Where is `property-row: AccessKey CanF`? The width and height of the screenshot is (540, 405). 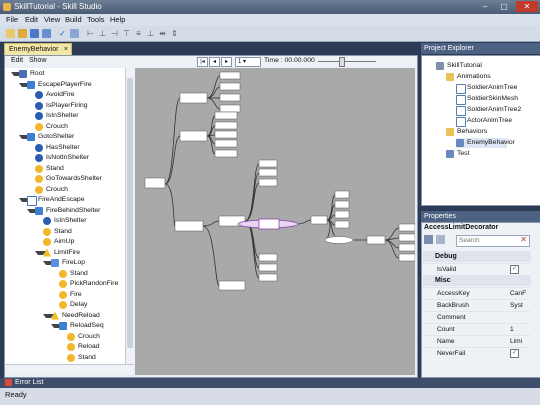 property-row: AccessKey CanF is located at coordinates (477, 293).